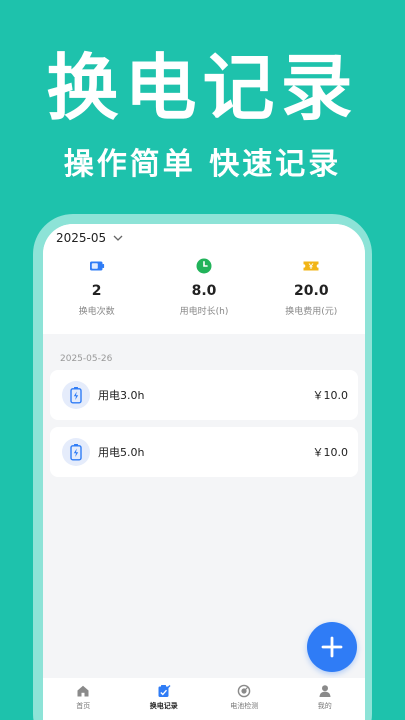 This screenshot has height=720, width=405. Describe the element at coordinates (164, 691) in the screenshot. I see `records-icon` at that location.